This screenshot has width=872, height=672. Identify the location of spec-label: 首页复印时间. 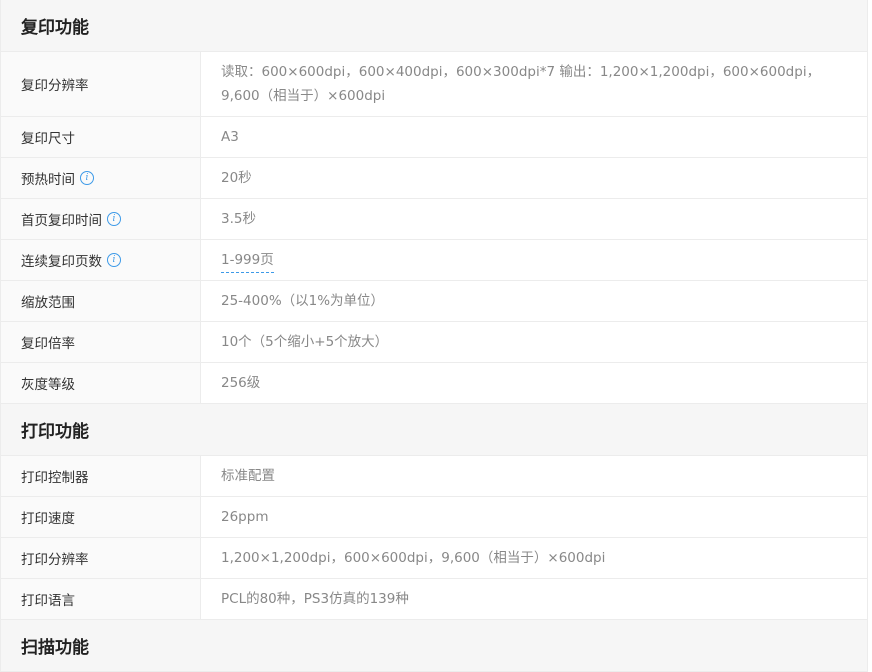
(61, 221).